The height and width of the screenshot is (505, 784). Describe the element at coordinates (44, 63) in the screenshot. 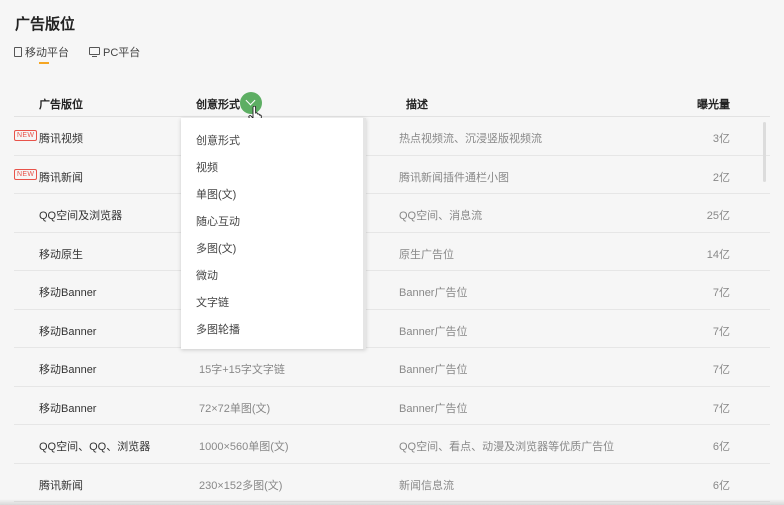

I see `active-tab-indicator` at that location.